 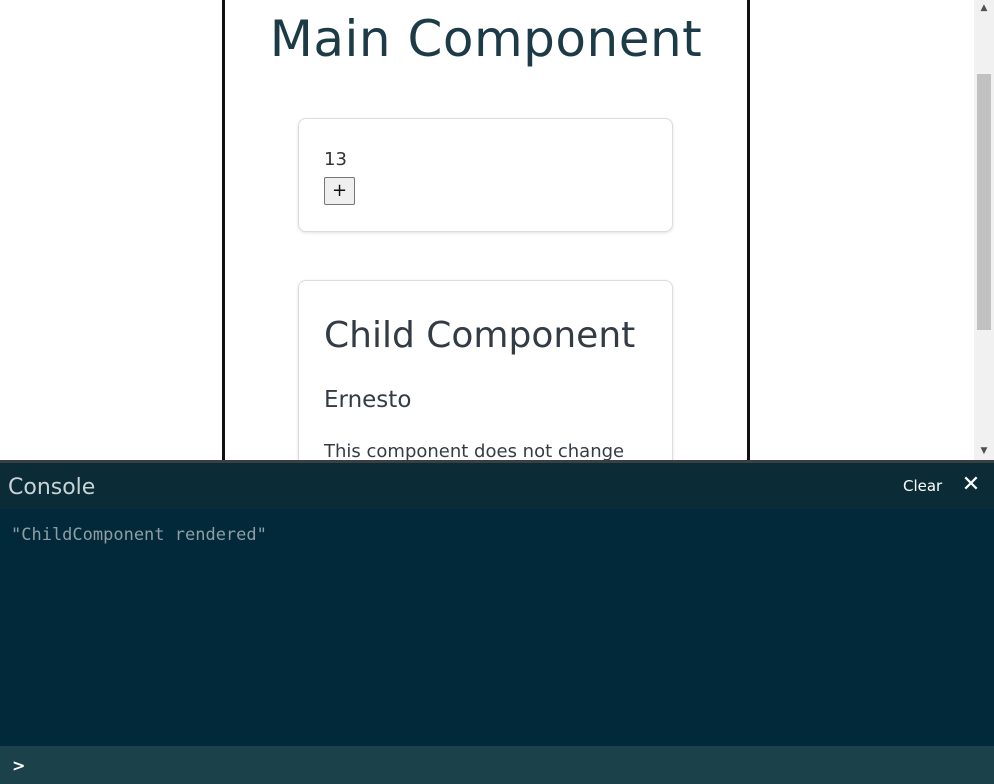 I want to click on child-note: This component does not change, so click(x=474, y=450).